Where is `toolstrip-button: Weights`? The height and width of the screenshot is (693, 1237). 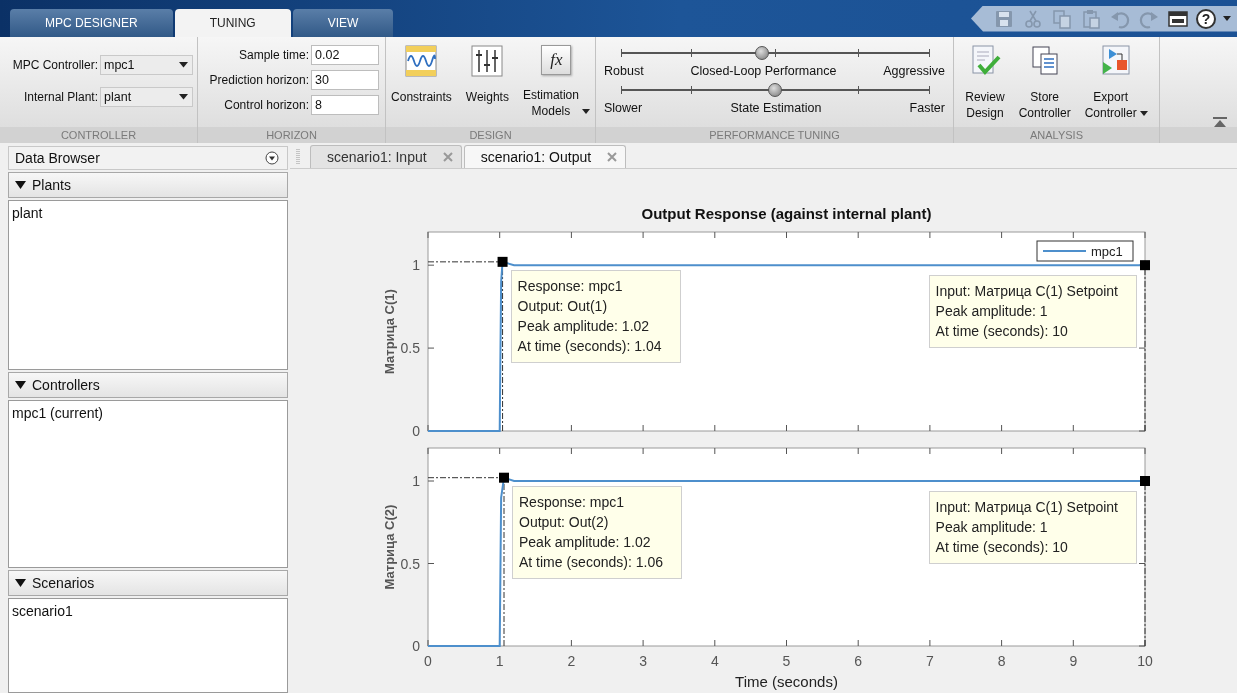 toolstrip-button: Weights is located at coordinates (487, 86).